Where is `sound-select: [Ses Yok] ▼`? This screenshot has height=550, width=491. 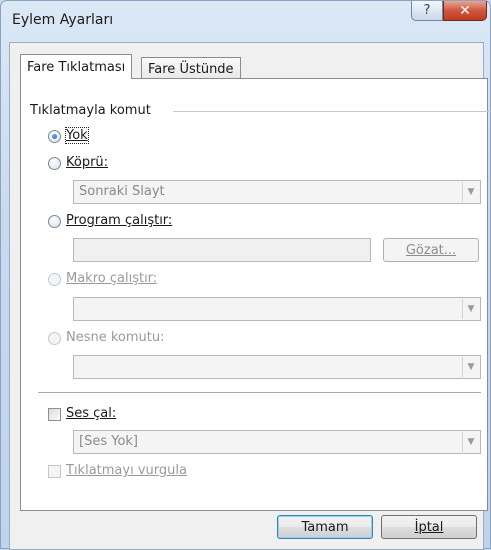
sound-select: [Ses Yok] ▼ is located at coordinates (277, 442).